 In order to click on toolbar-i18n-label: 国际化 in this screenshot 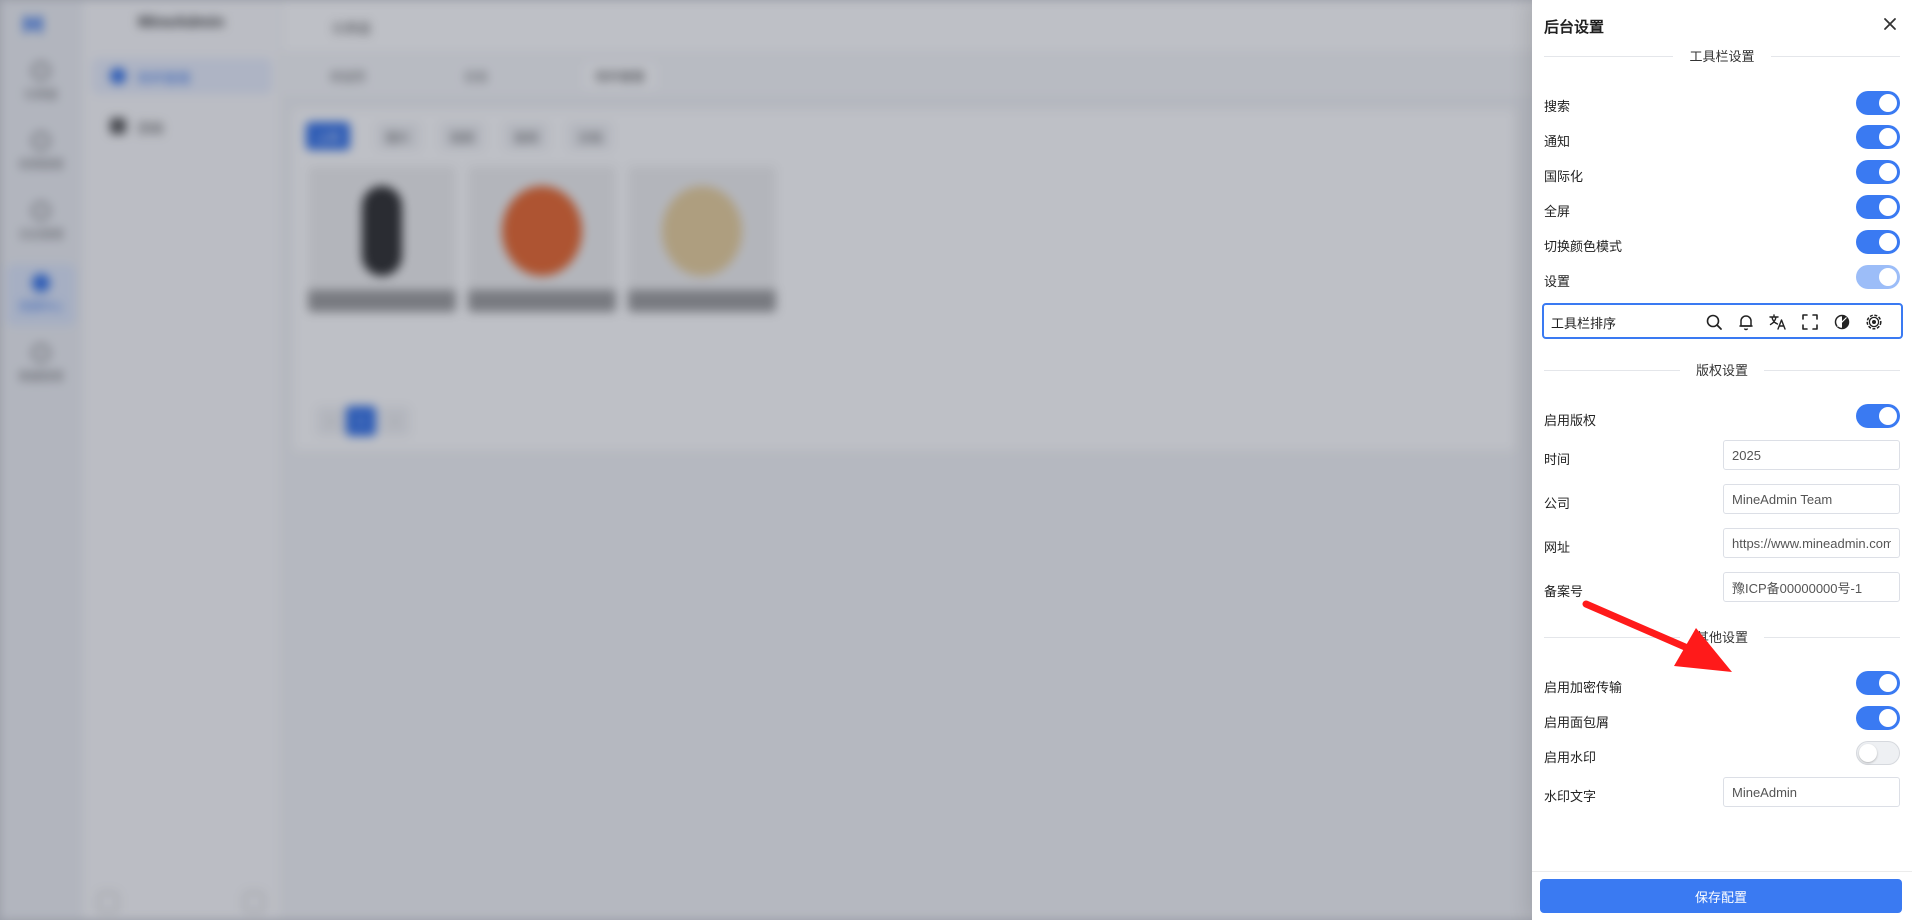, I will do `click(1564, 176)`.